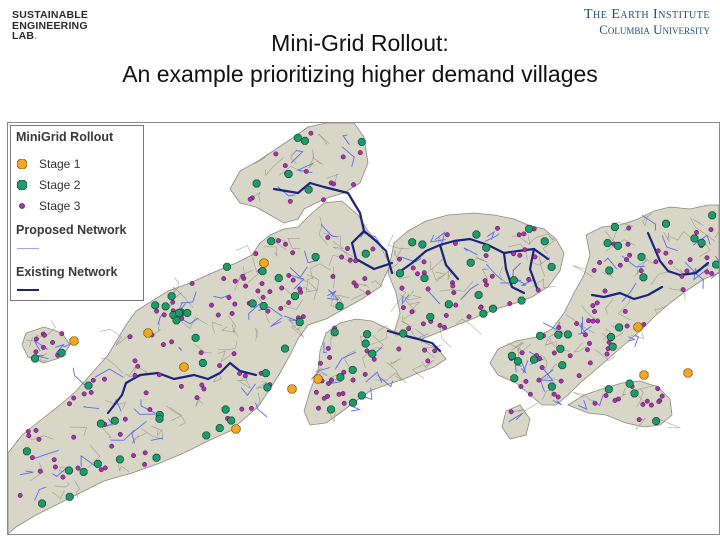  Describe the element at coordinates (60, 206) in the screenshot. I see `legend-stage-3-label: Stage 3` at that location.